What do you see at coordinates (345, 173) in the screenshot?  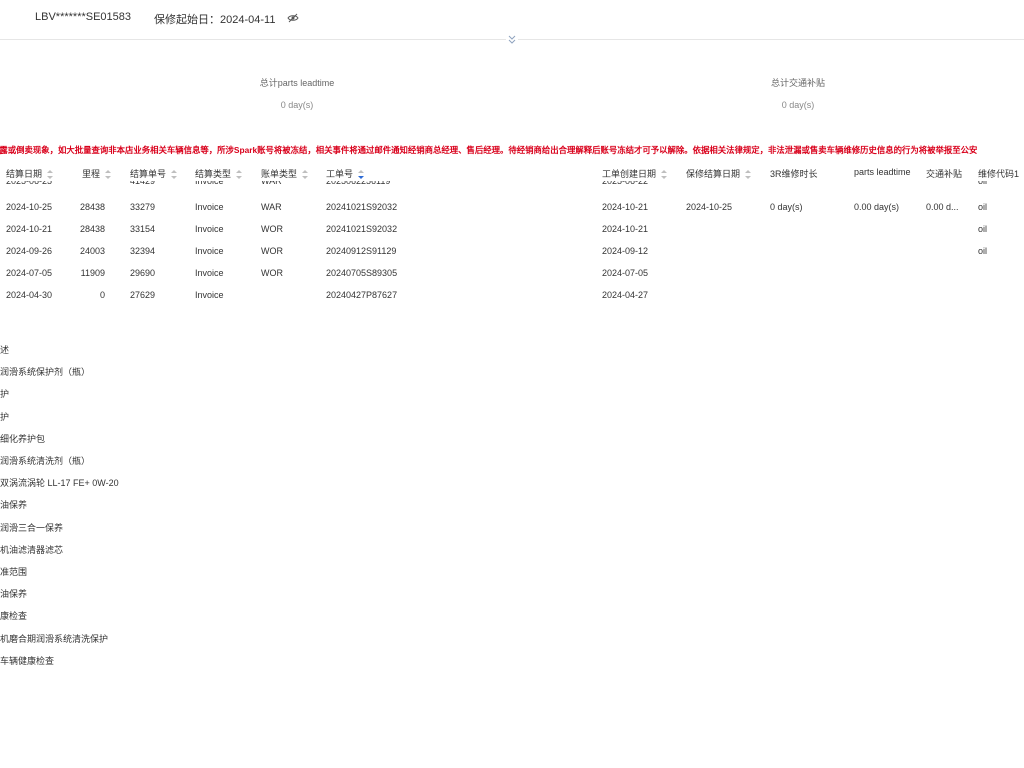 I see `column-header-work-order-no: 工单号` at bounding box center [345, 173].